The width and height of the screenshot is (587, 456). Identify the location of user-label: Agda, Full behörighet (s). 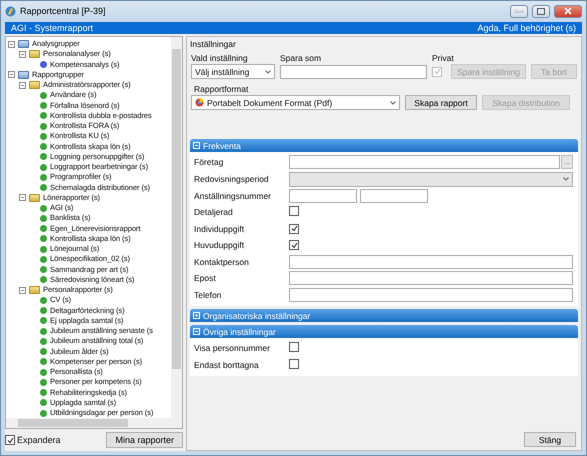
(526, 27).